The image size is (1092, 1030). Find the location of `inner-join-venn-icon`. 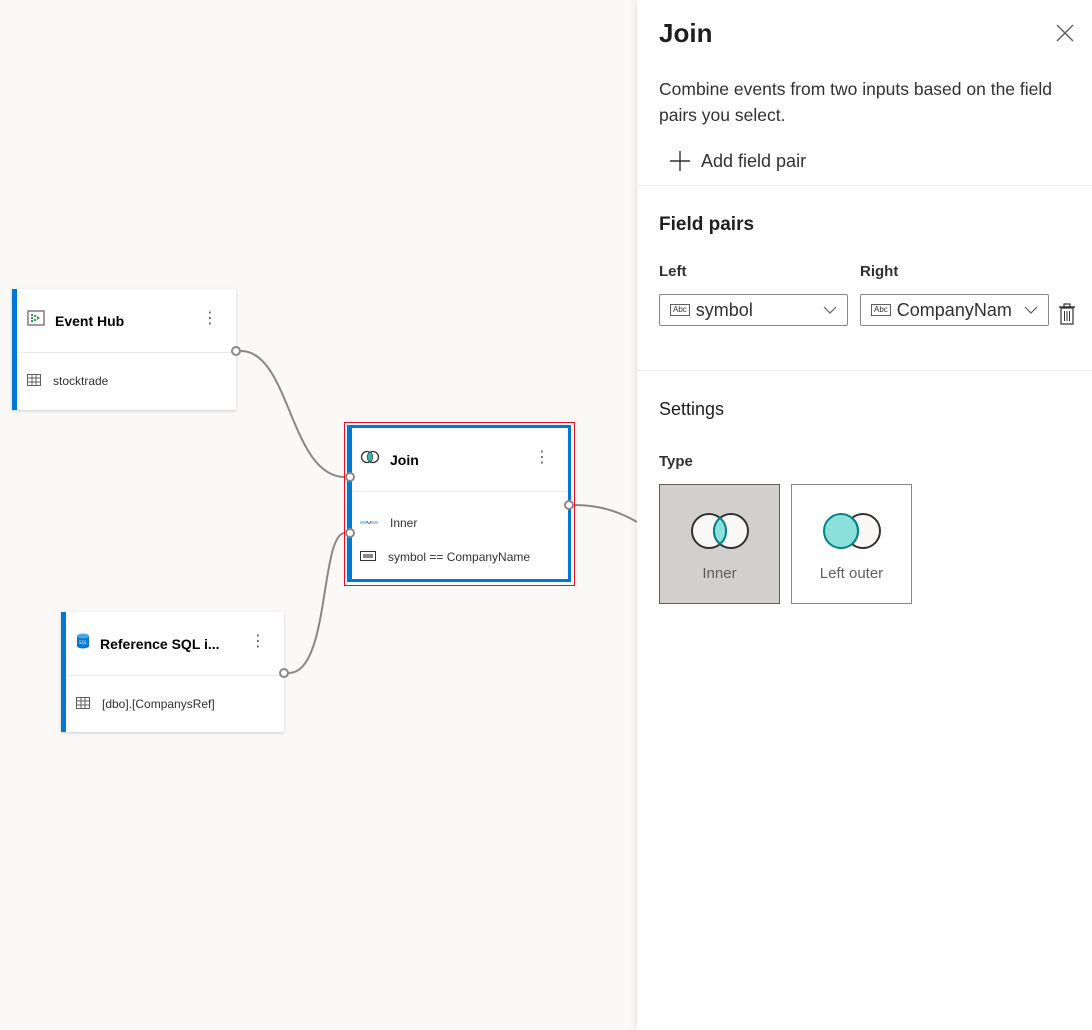

inner-join-venn-icon is located at coordinates (719, 531).